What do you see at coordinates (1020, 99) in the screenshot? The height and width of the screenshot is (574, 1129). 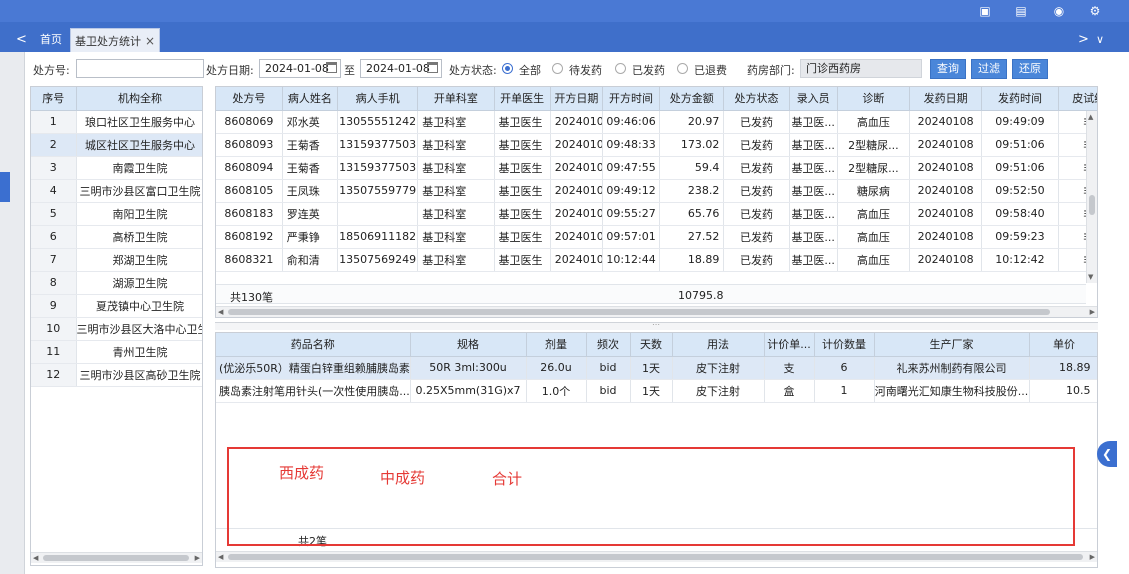 I see `column-header: 发药时间` at bounding box center [1020, 99].